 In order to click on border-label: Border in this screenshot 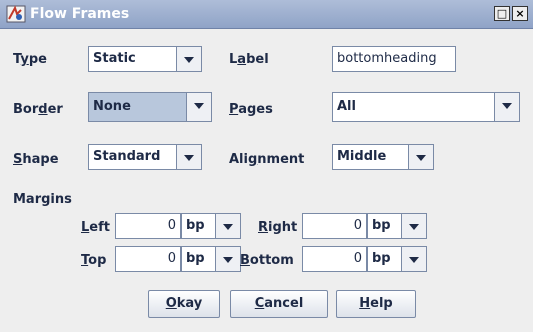, I will do `click(38, 109)`.